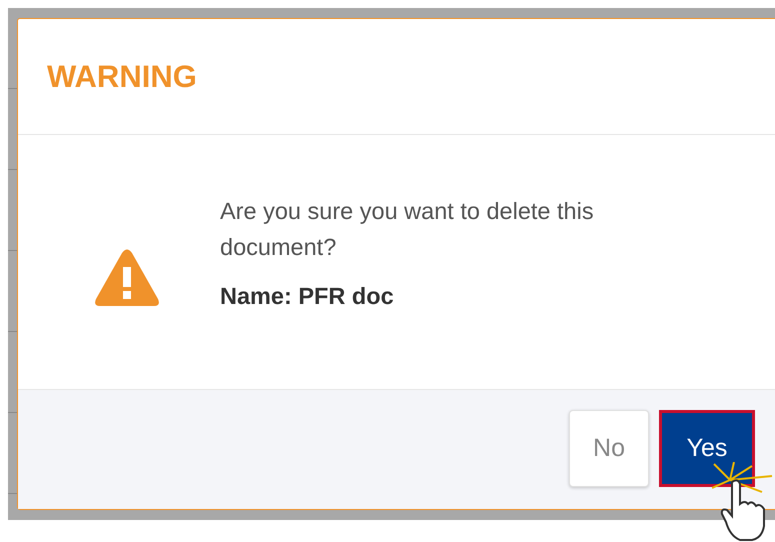 This screenshot has height=542, width=775. What do you see at coordinates (609, 448) in the screenshot?
I see `cancel-button: No` at bounding box center [609, 448].